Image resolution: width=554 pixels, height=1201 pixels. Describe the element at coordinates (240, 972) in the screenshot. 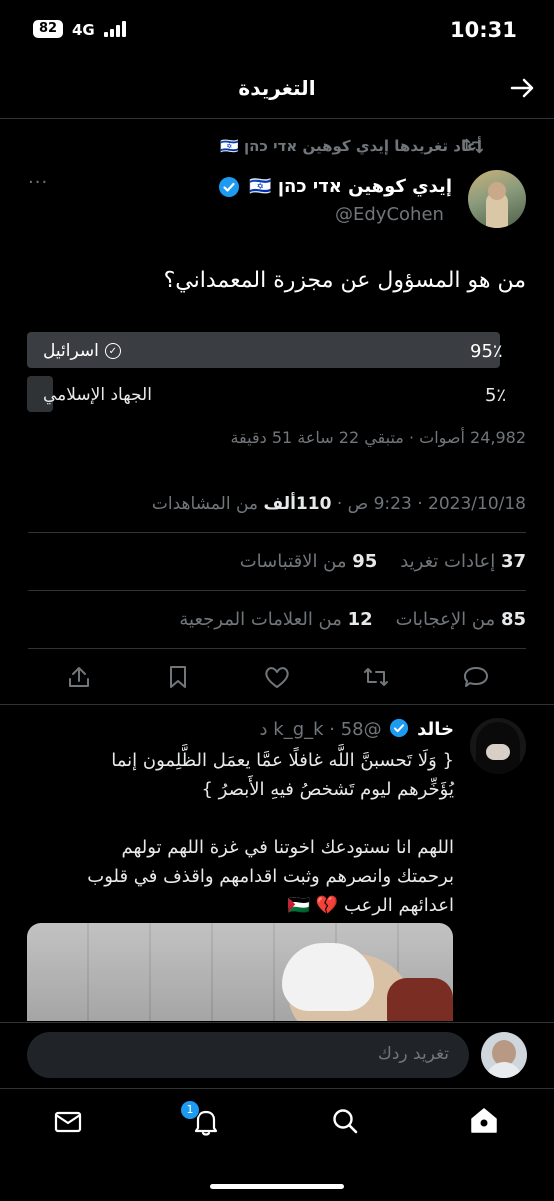

I see `reply-media-image` at that location.